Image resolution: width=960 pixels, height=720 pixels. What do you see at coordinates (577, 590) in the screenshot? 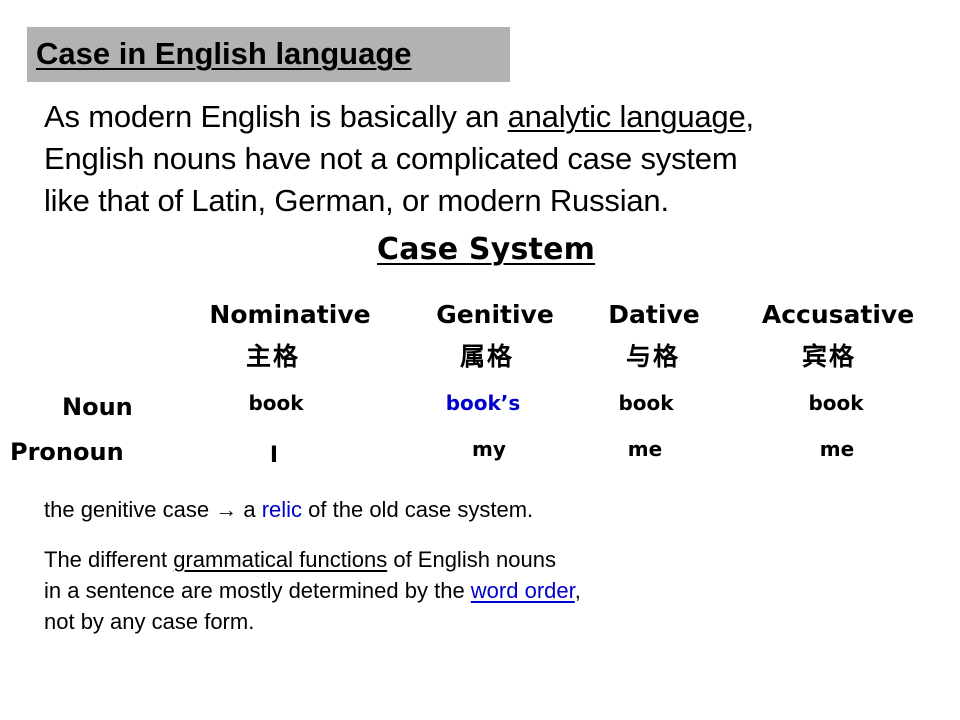
I see `conclusion-line-2-end: ,` at bounding box center [577, 590].